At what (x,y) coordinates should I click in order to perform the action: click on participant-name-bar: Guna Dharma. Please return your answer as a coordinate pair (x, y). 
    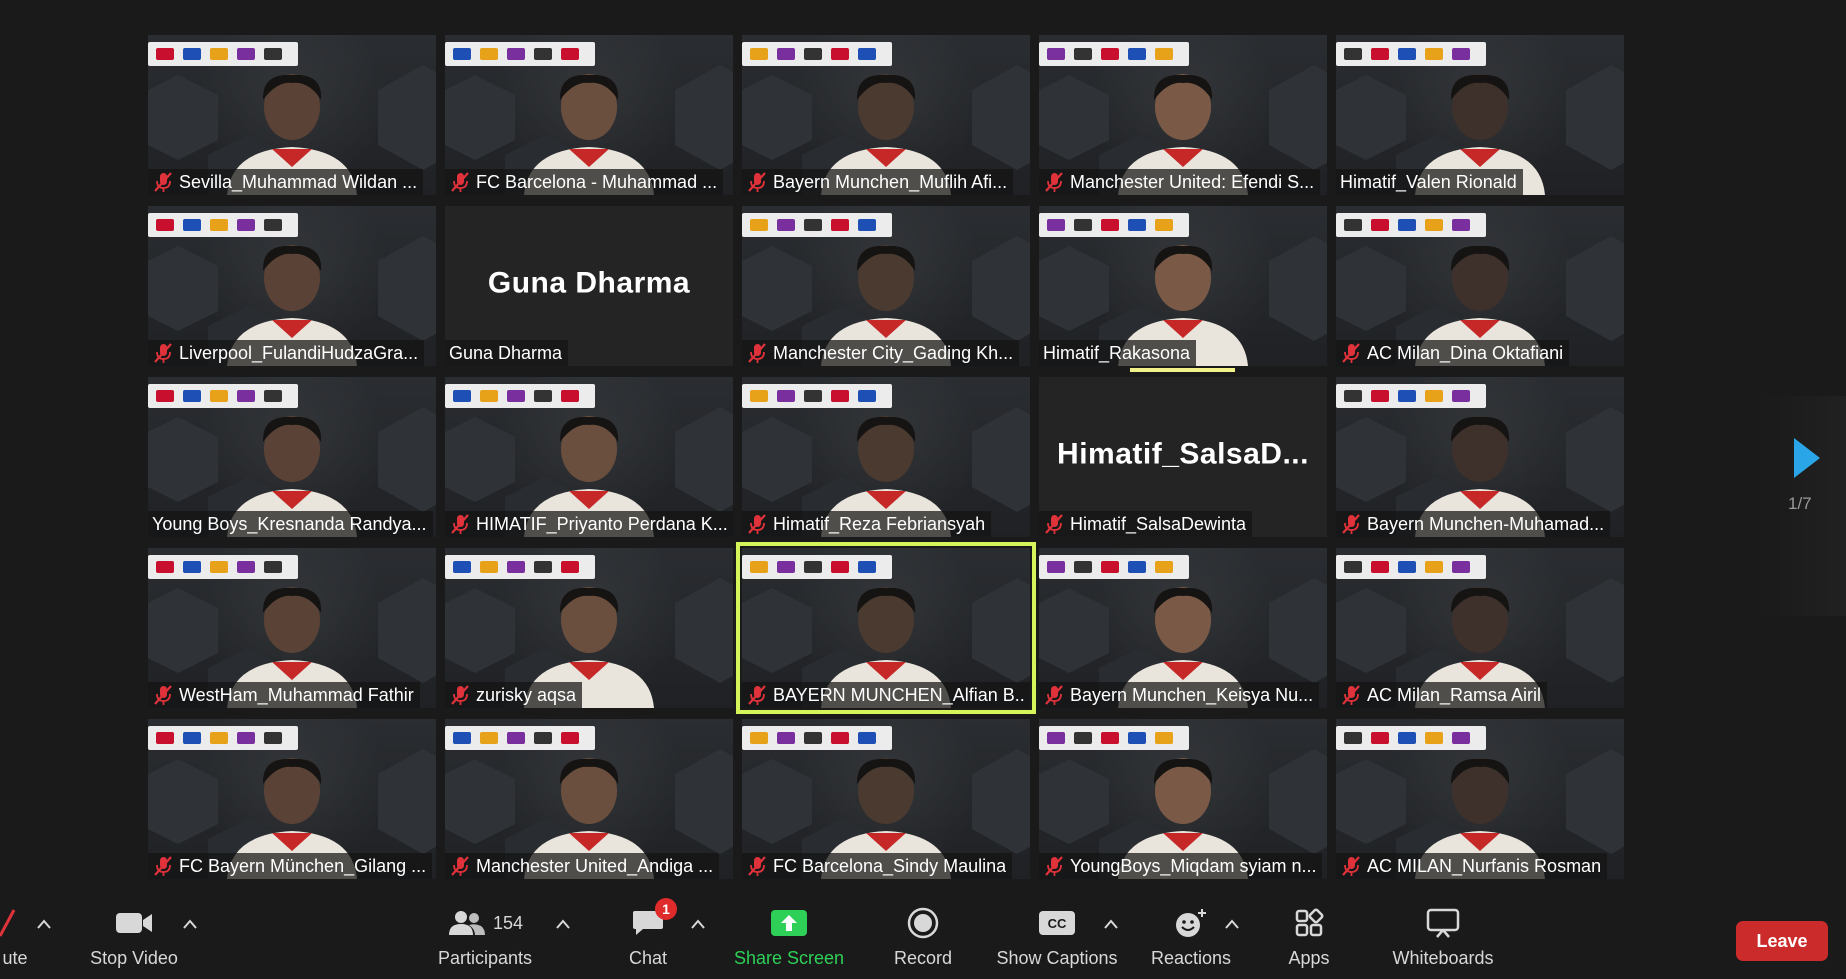
    Looking at the image, I should click on (507, 353).